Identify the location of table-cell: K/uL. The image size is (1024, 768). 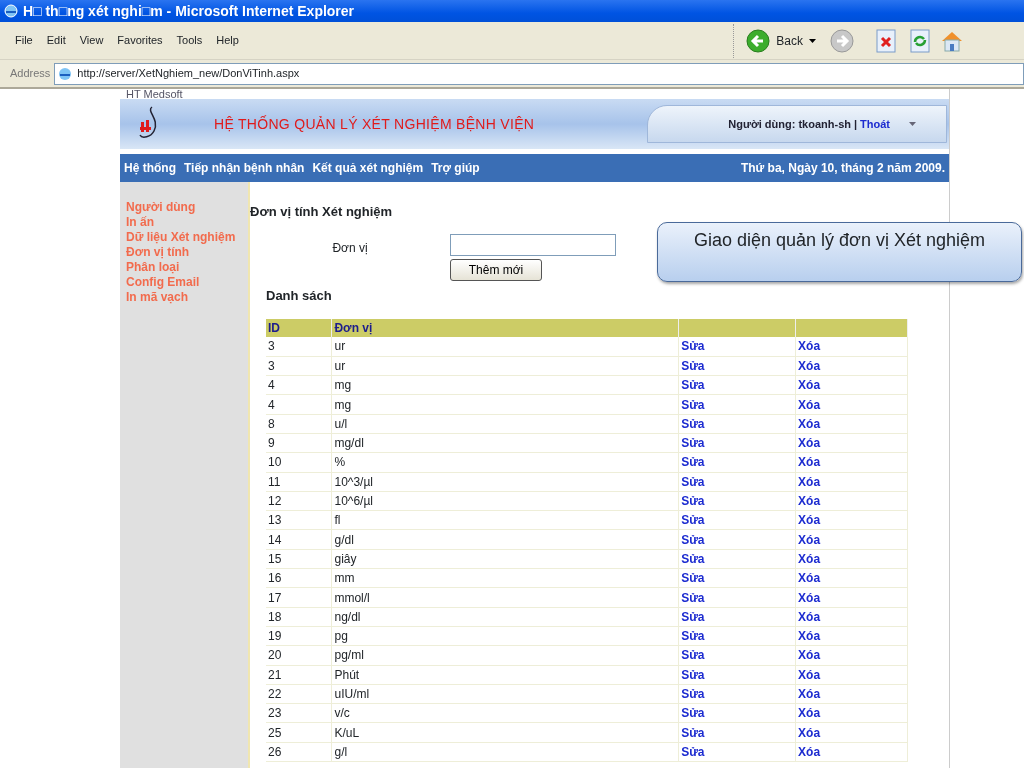
(505, 732).